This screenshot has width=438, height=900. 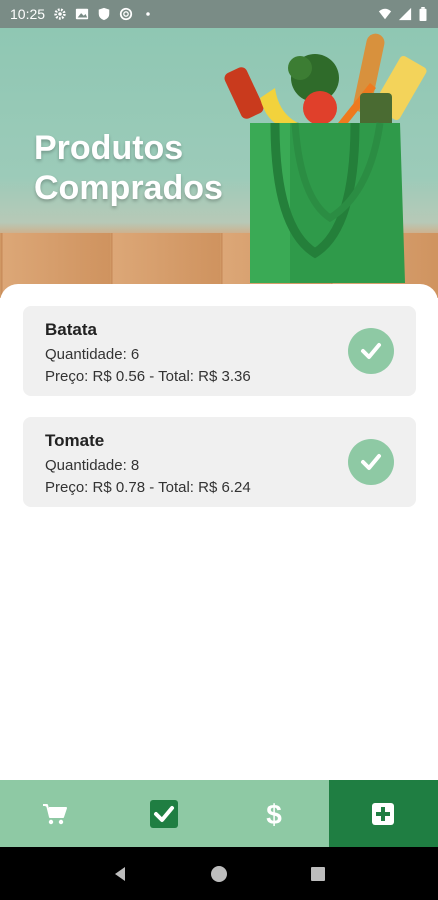 What do you see at coordinates (148, 487) in the screenshot?
I see `product-price: Preço: R$ 0.78 - Total: R$ 6.24` at bounding box center [148, 487].